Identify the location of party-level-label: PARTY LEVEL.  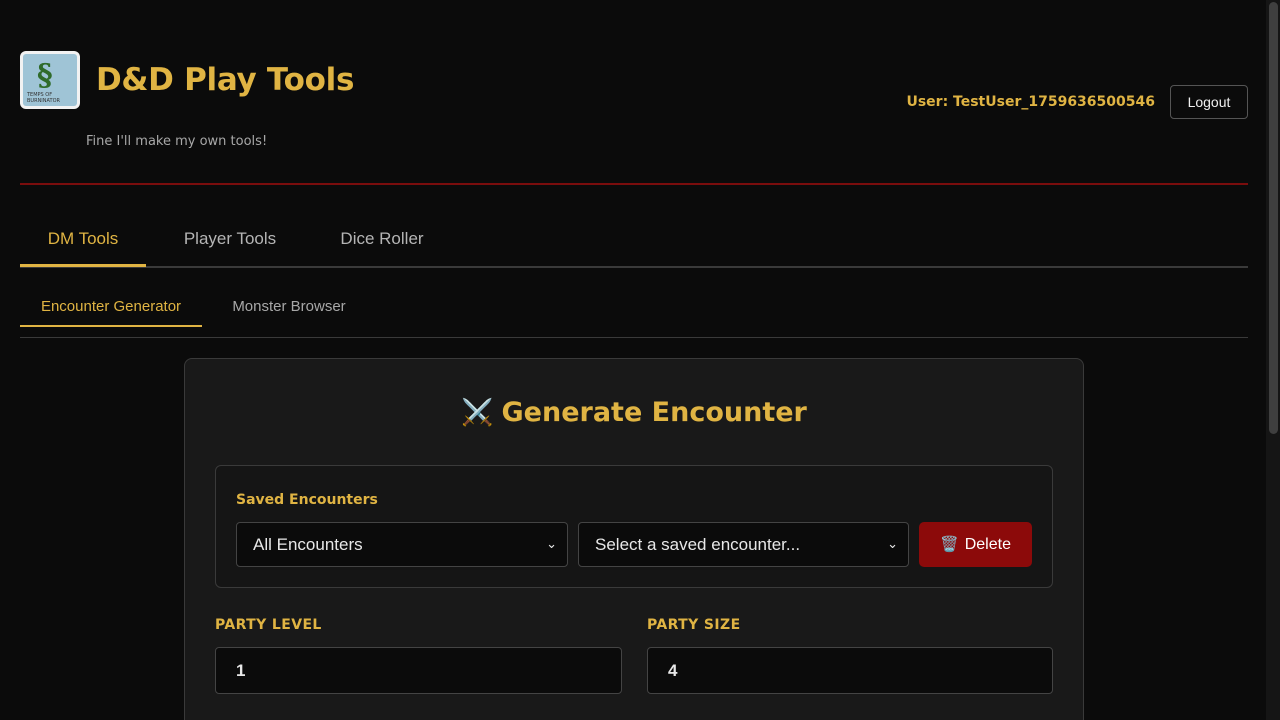
(268, 625).